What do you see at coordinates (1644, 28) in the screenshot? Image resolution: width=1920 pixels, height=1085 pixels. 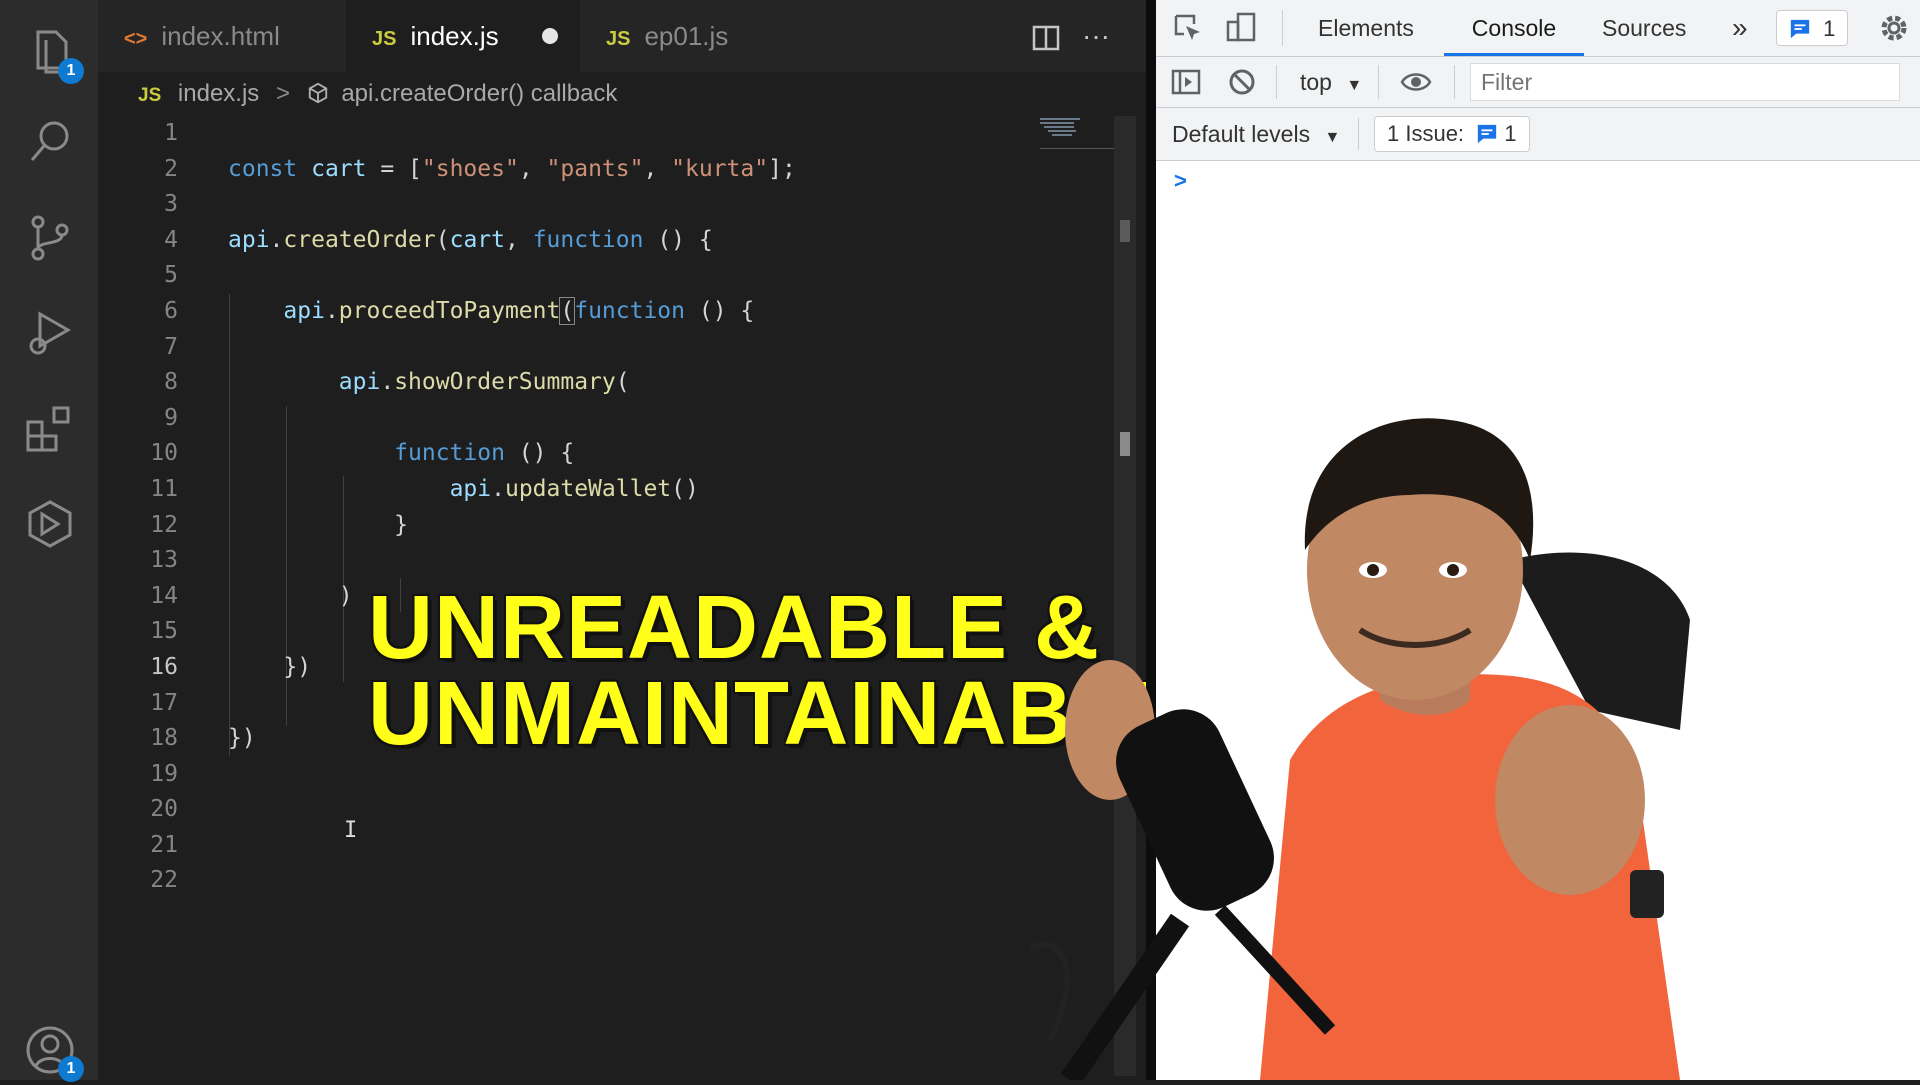 I see `tab-sources: Sources` at bounding box center [1644, 28].